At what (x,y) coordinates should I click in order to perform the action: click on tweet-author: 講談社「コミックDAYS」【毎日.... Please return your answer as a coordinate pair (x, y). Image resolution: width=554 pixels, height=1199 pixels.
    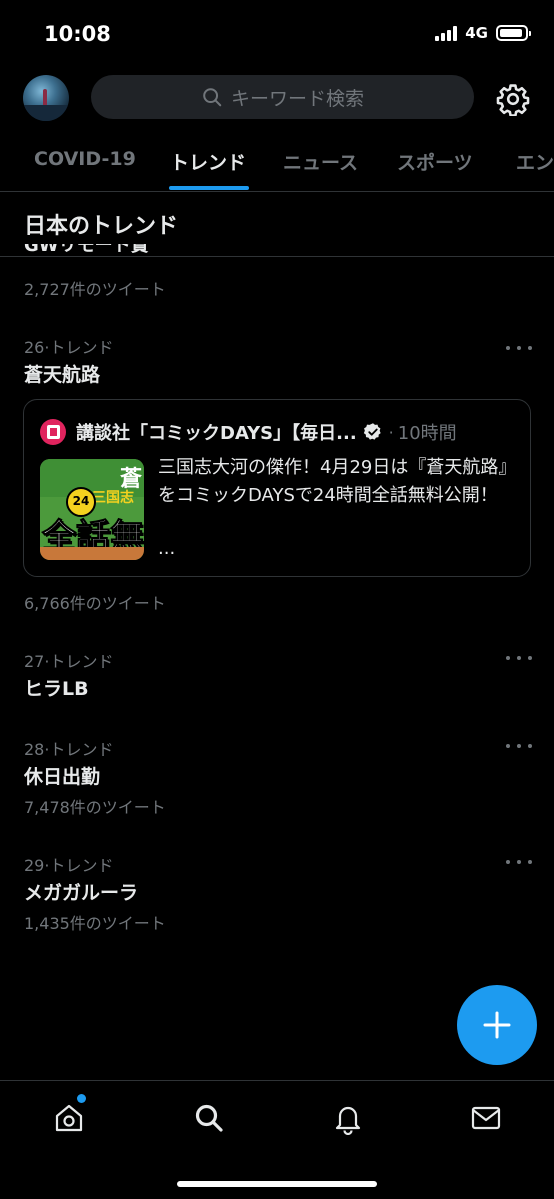
    Looking at the image, I should click on (216, 433).